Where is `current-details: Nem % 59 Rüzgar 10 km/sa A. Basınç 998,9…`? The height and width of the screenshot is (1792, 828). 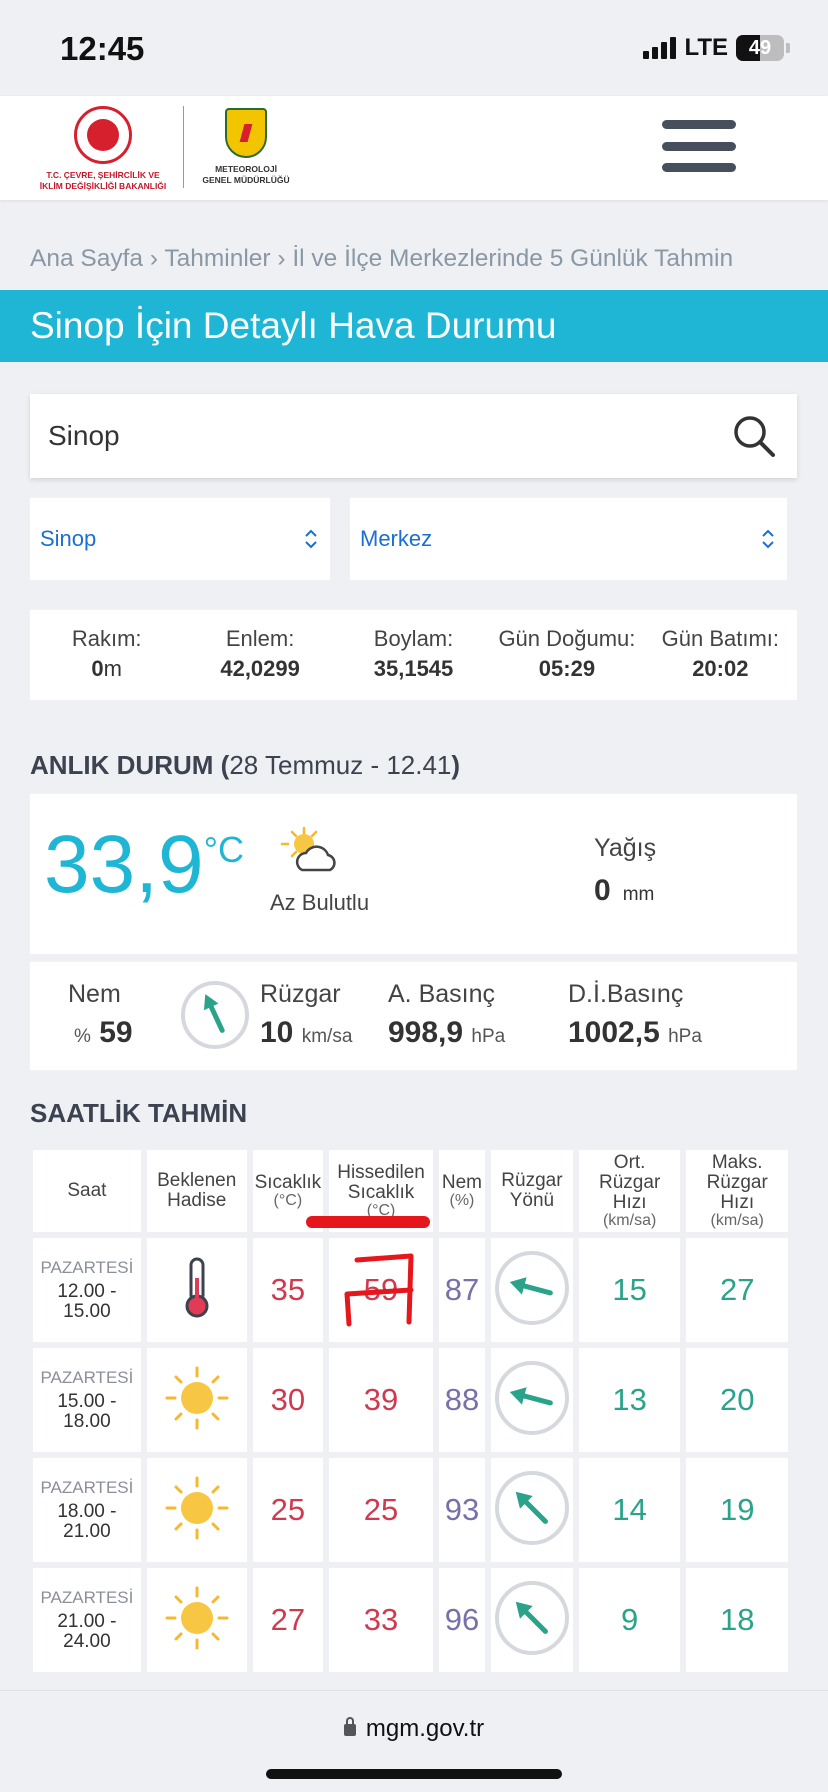 current-details: Nem % 59 Rüzgar 10 km/sa A. Basınç 998,9… is located at coordinates (413, 1016).